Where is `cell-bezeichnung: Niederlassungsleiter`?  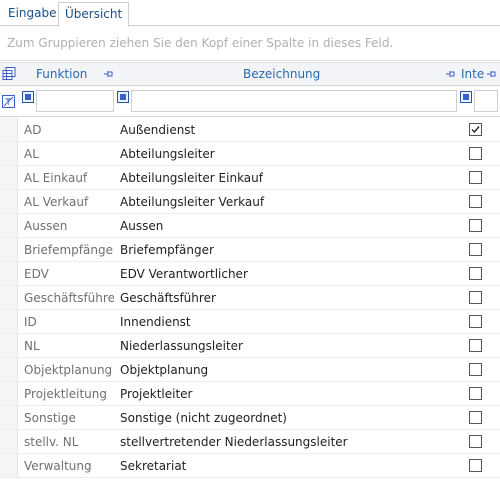
cell-bezeichnung: Niederlassungsleiter is located at coordinates (290, 346).